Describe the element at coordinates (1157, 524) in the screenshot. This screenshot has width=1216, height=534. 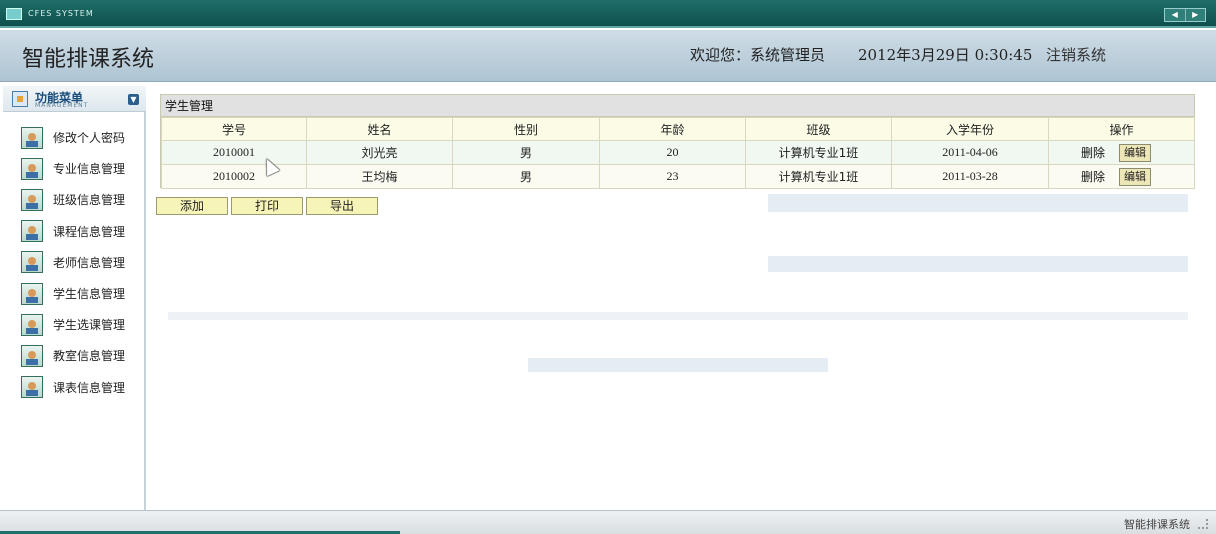
I see `status-text: 智能排课系统` at that location.